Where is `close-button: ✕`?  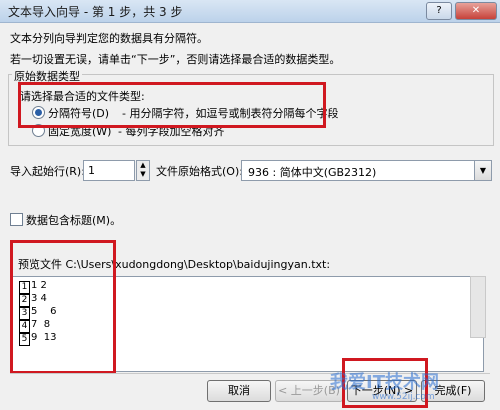 close-button: ✕ is located at coordinates (476, 11).